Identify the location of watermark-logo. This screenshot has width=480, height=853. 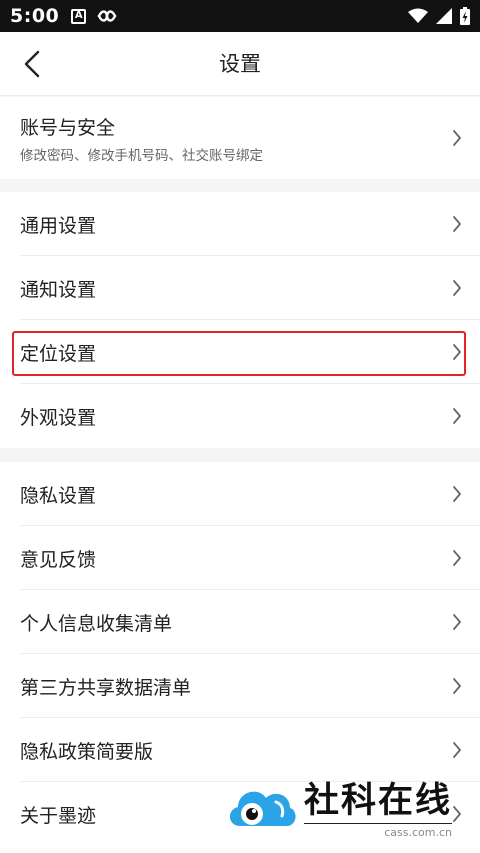
(261, 810).